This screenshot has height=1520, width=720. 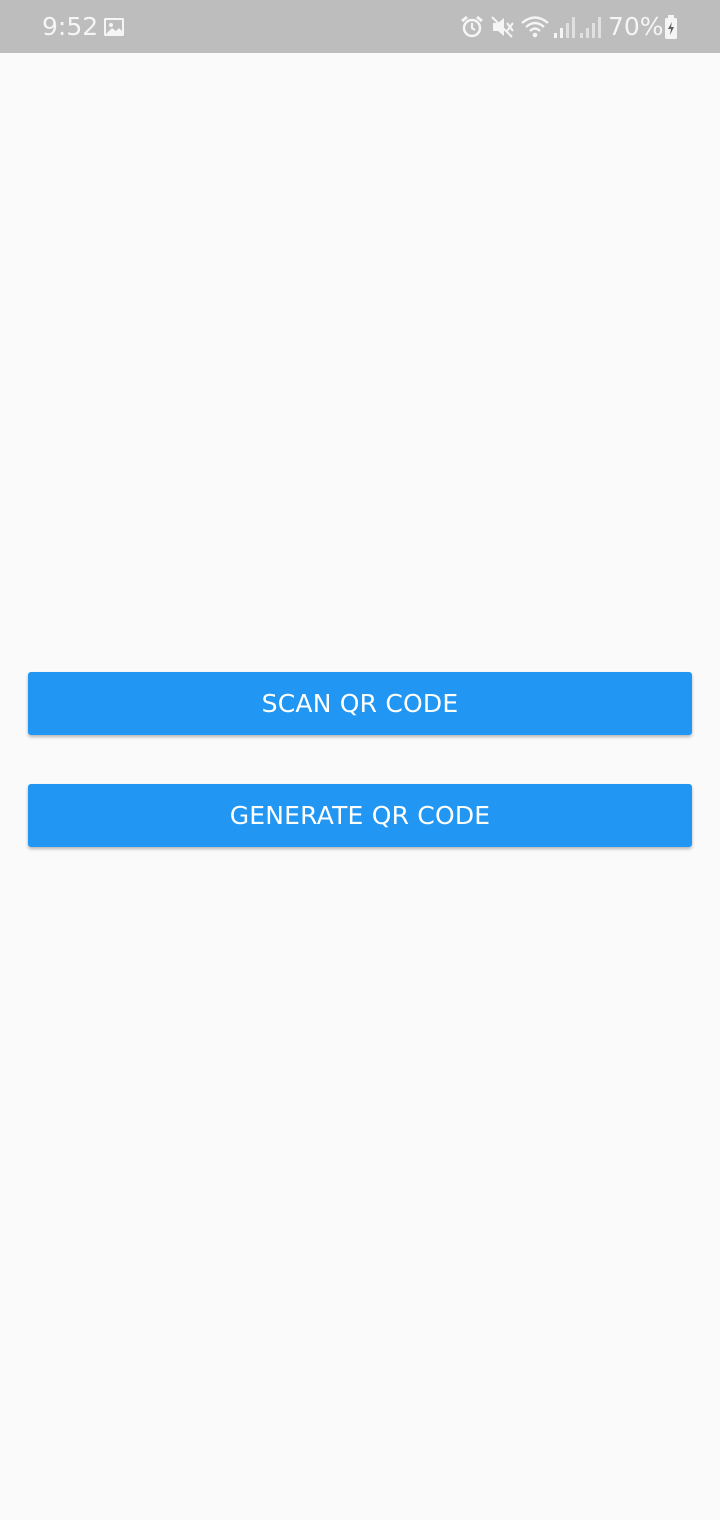 I want to click on alarm-icon, so click(x=472, y=26).